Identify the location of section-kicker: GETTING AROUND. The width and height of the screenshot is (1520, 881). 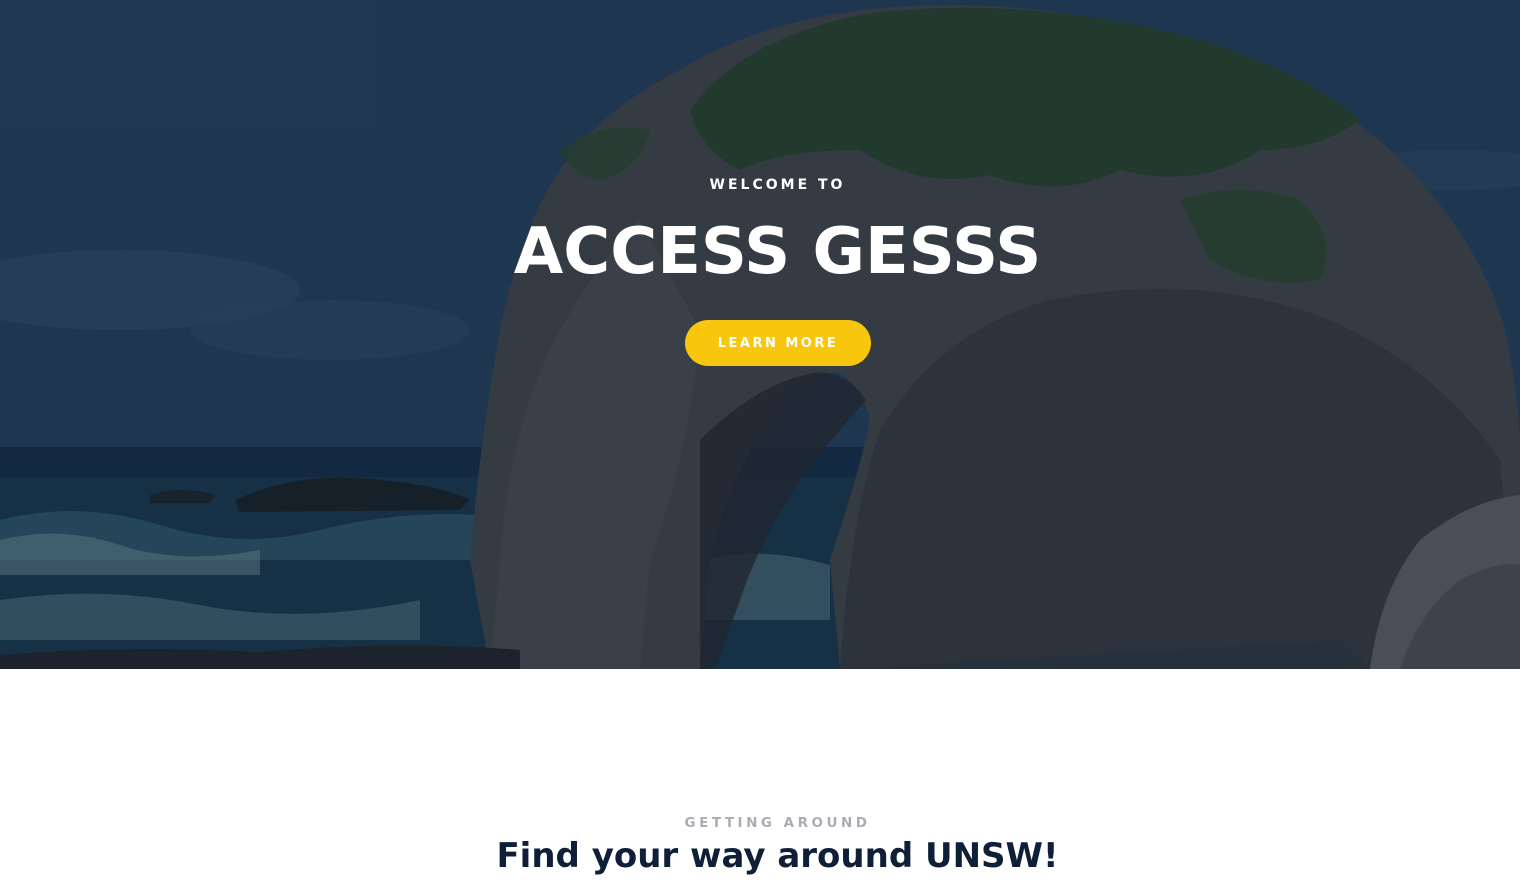
(777, 823).